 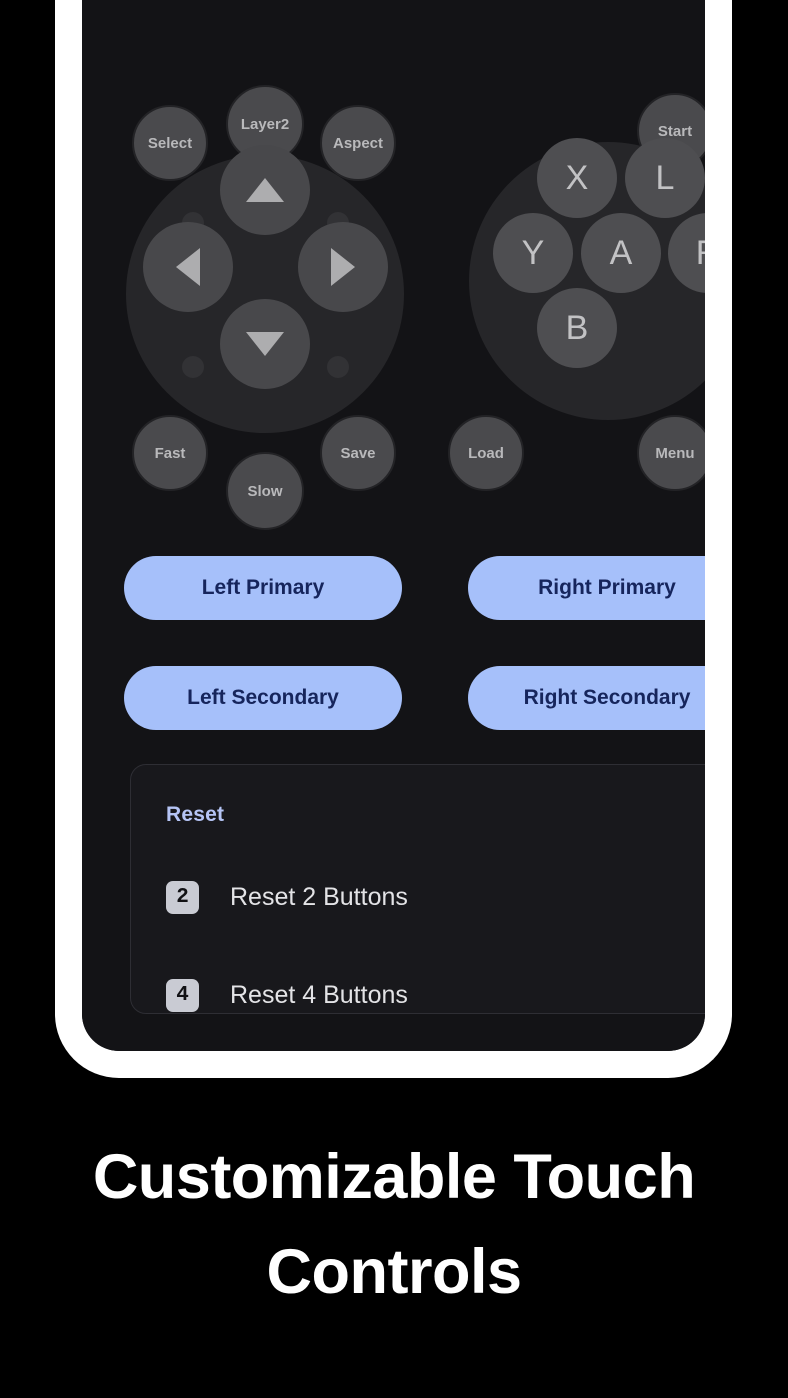 I want to click on controller-button-label: Y, so click(x=533, y=252).